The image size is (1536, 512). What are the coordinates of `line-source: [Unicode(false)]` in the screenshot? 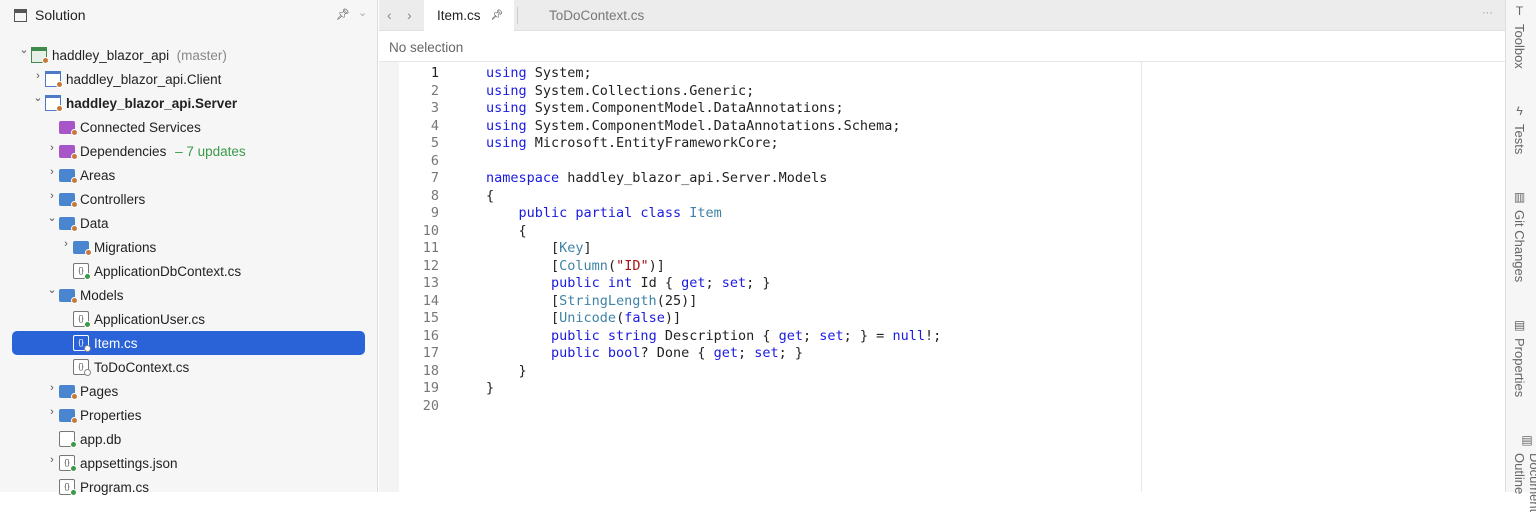 It's located at (583, 319).